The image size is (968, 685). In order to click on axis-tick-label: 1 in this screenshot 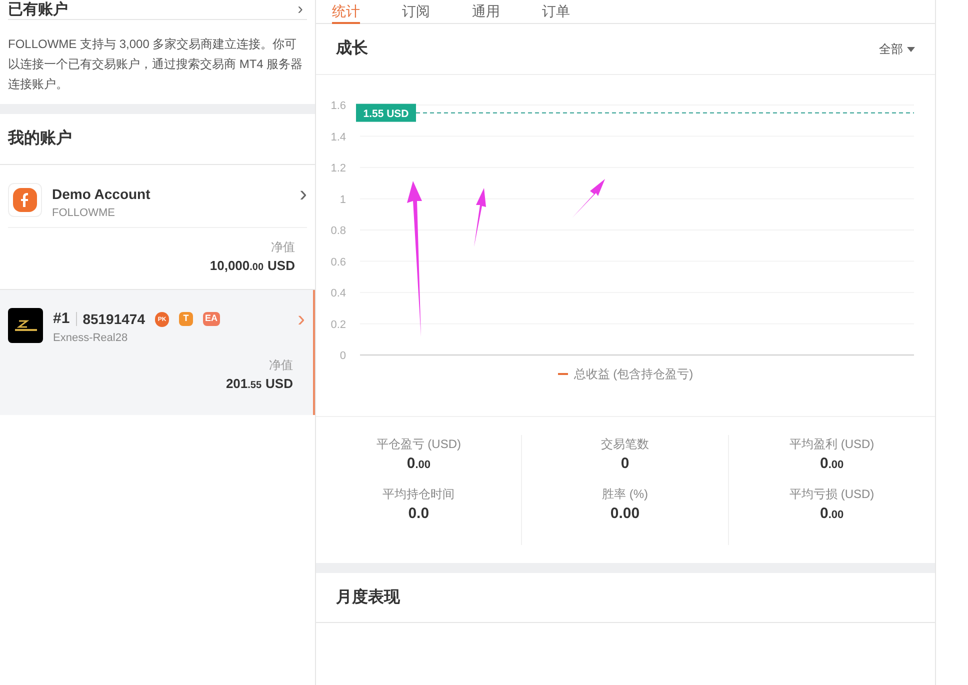, I will do `click(343, 200)`.